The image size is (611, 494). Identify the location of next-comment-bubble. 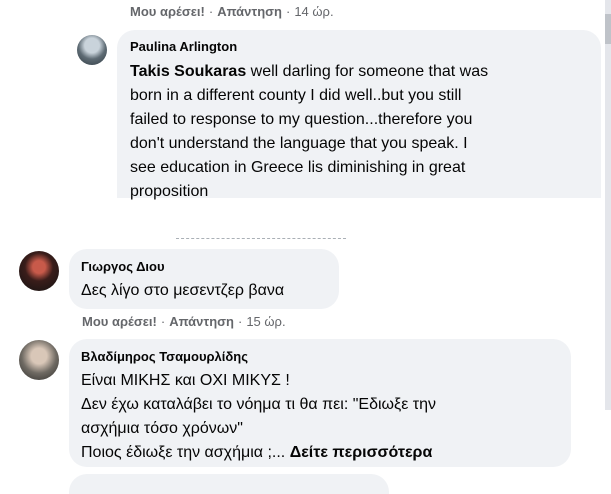
(229, 484).